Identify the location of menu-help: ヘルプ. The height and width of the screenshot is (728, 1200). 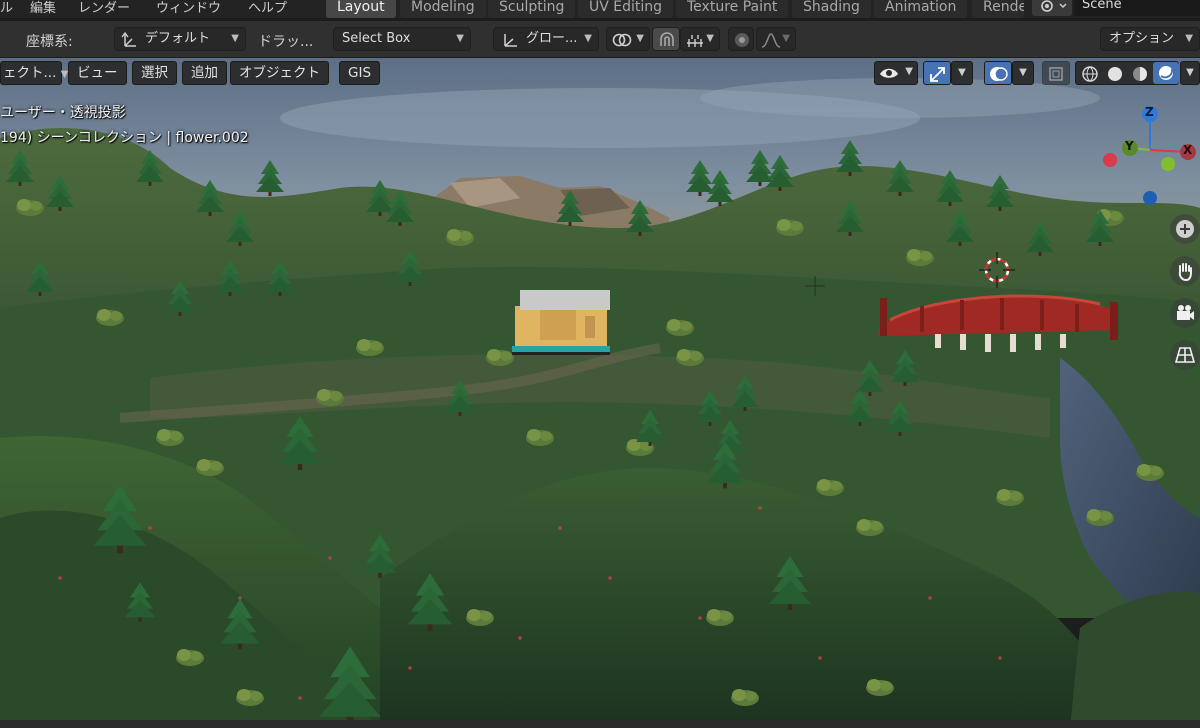
(267, 8).